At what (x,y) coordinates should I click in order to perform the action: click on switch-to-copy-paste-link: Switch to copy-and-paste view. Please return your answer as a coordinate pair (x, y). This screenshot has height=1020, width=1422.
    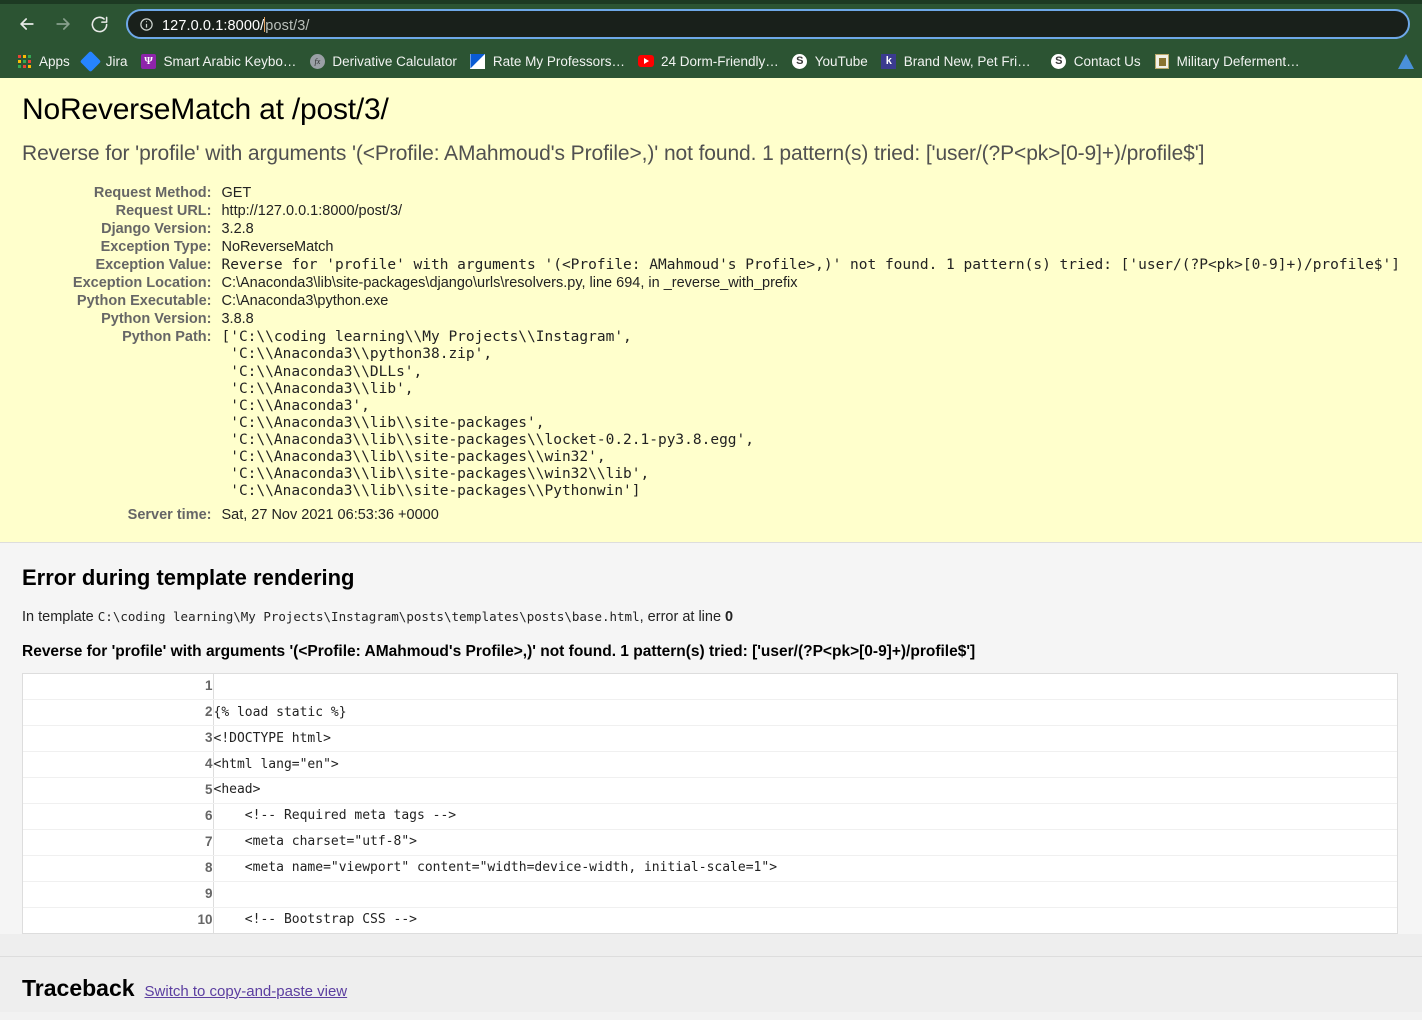
    Looking at the image, I should click on (246, 991).